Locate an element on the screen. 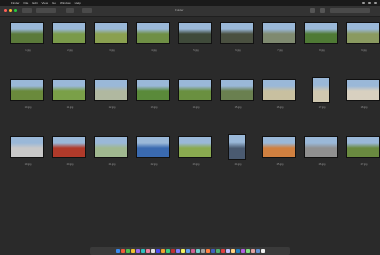  tag-icon is located at coordinates (322, 10).